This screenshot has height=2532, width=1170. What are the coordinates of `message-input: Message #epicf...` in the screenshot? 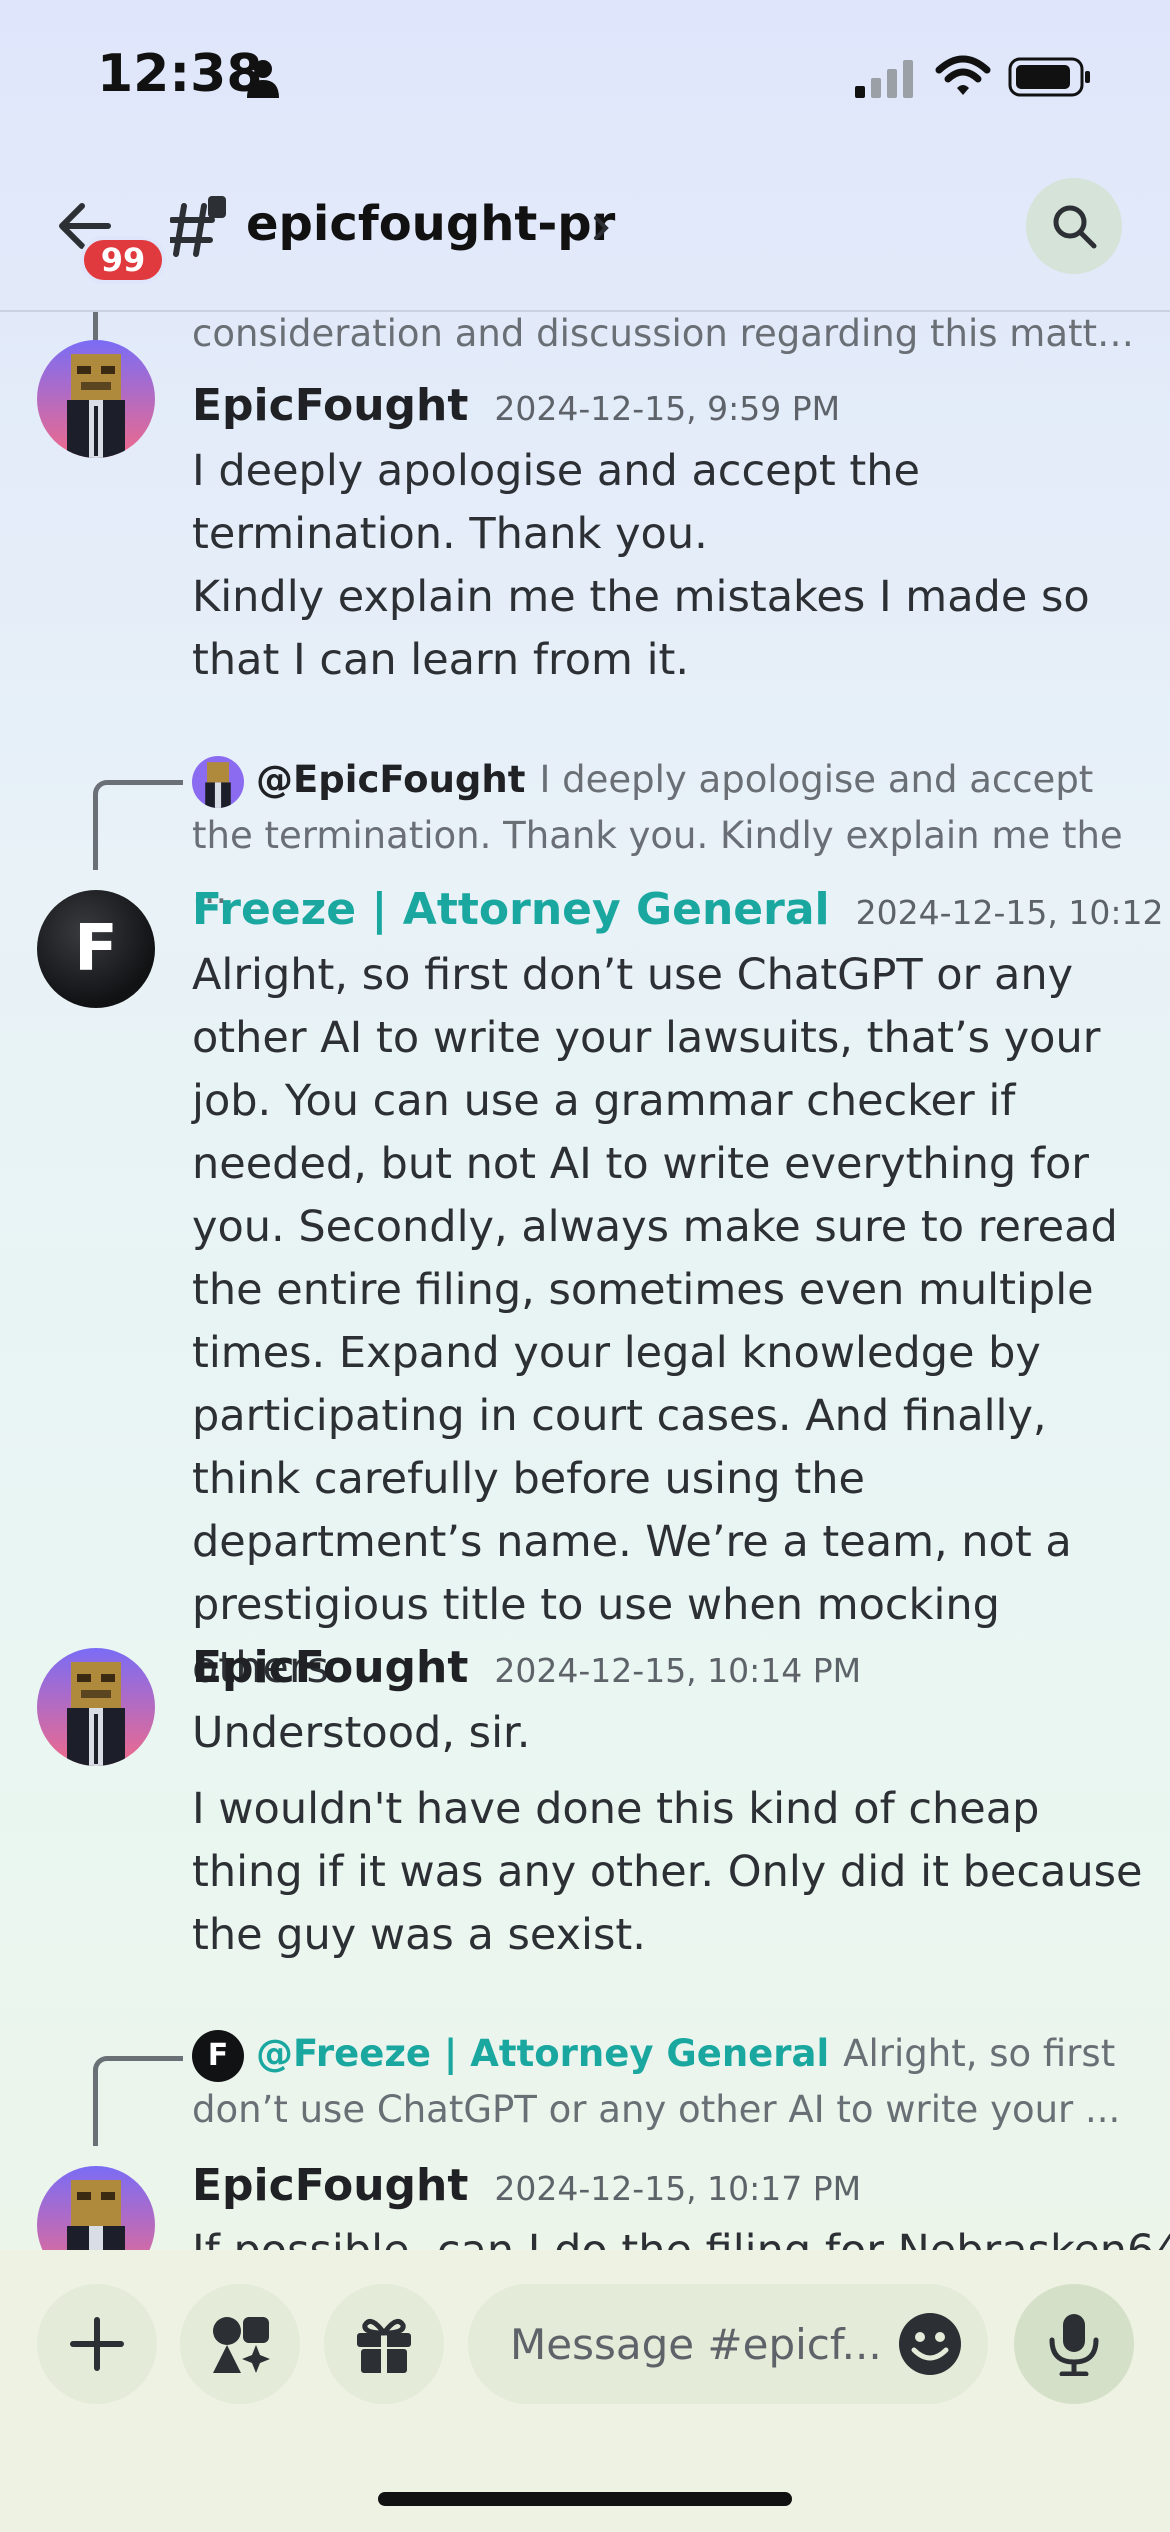 It's located at (728, 2344).